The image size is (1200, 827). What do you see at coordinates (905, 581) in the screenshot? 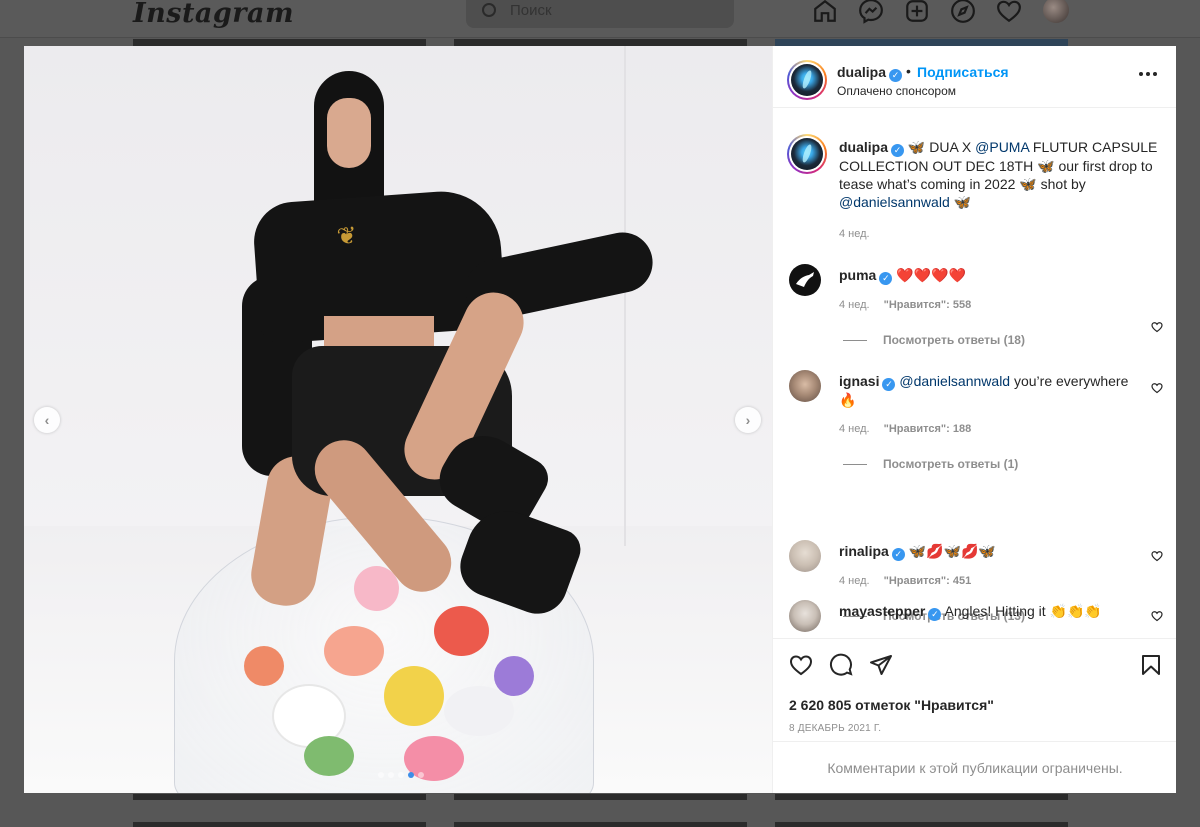
I see `comment-meta: 4 нед. "Нравится": 451` at bounding box center [905, 581].